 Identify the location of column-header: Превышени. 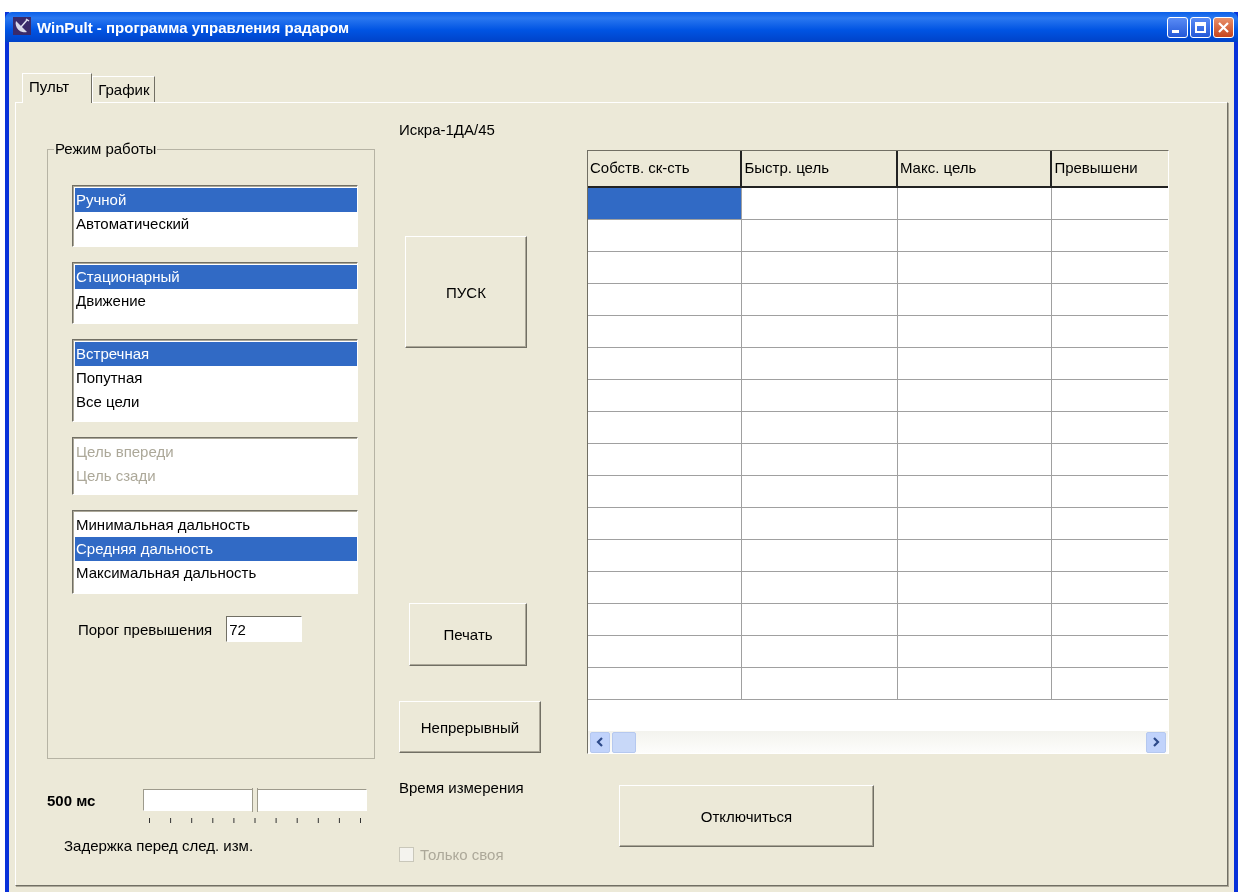
(1110, 169).